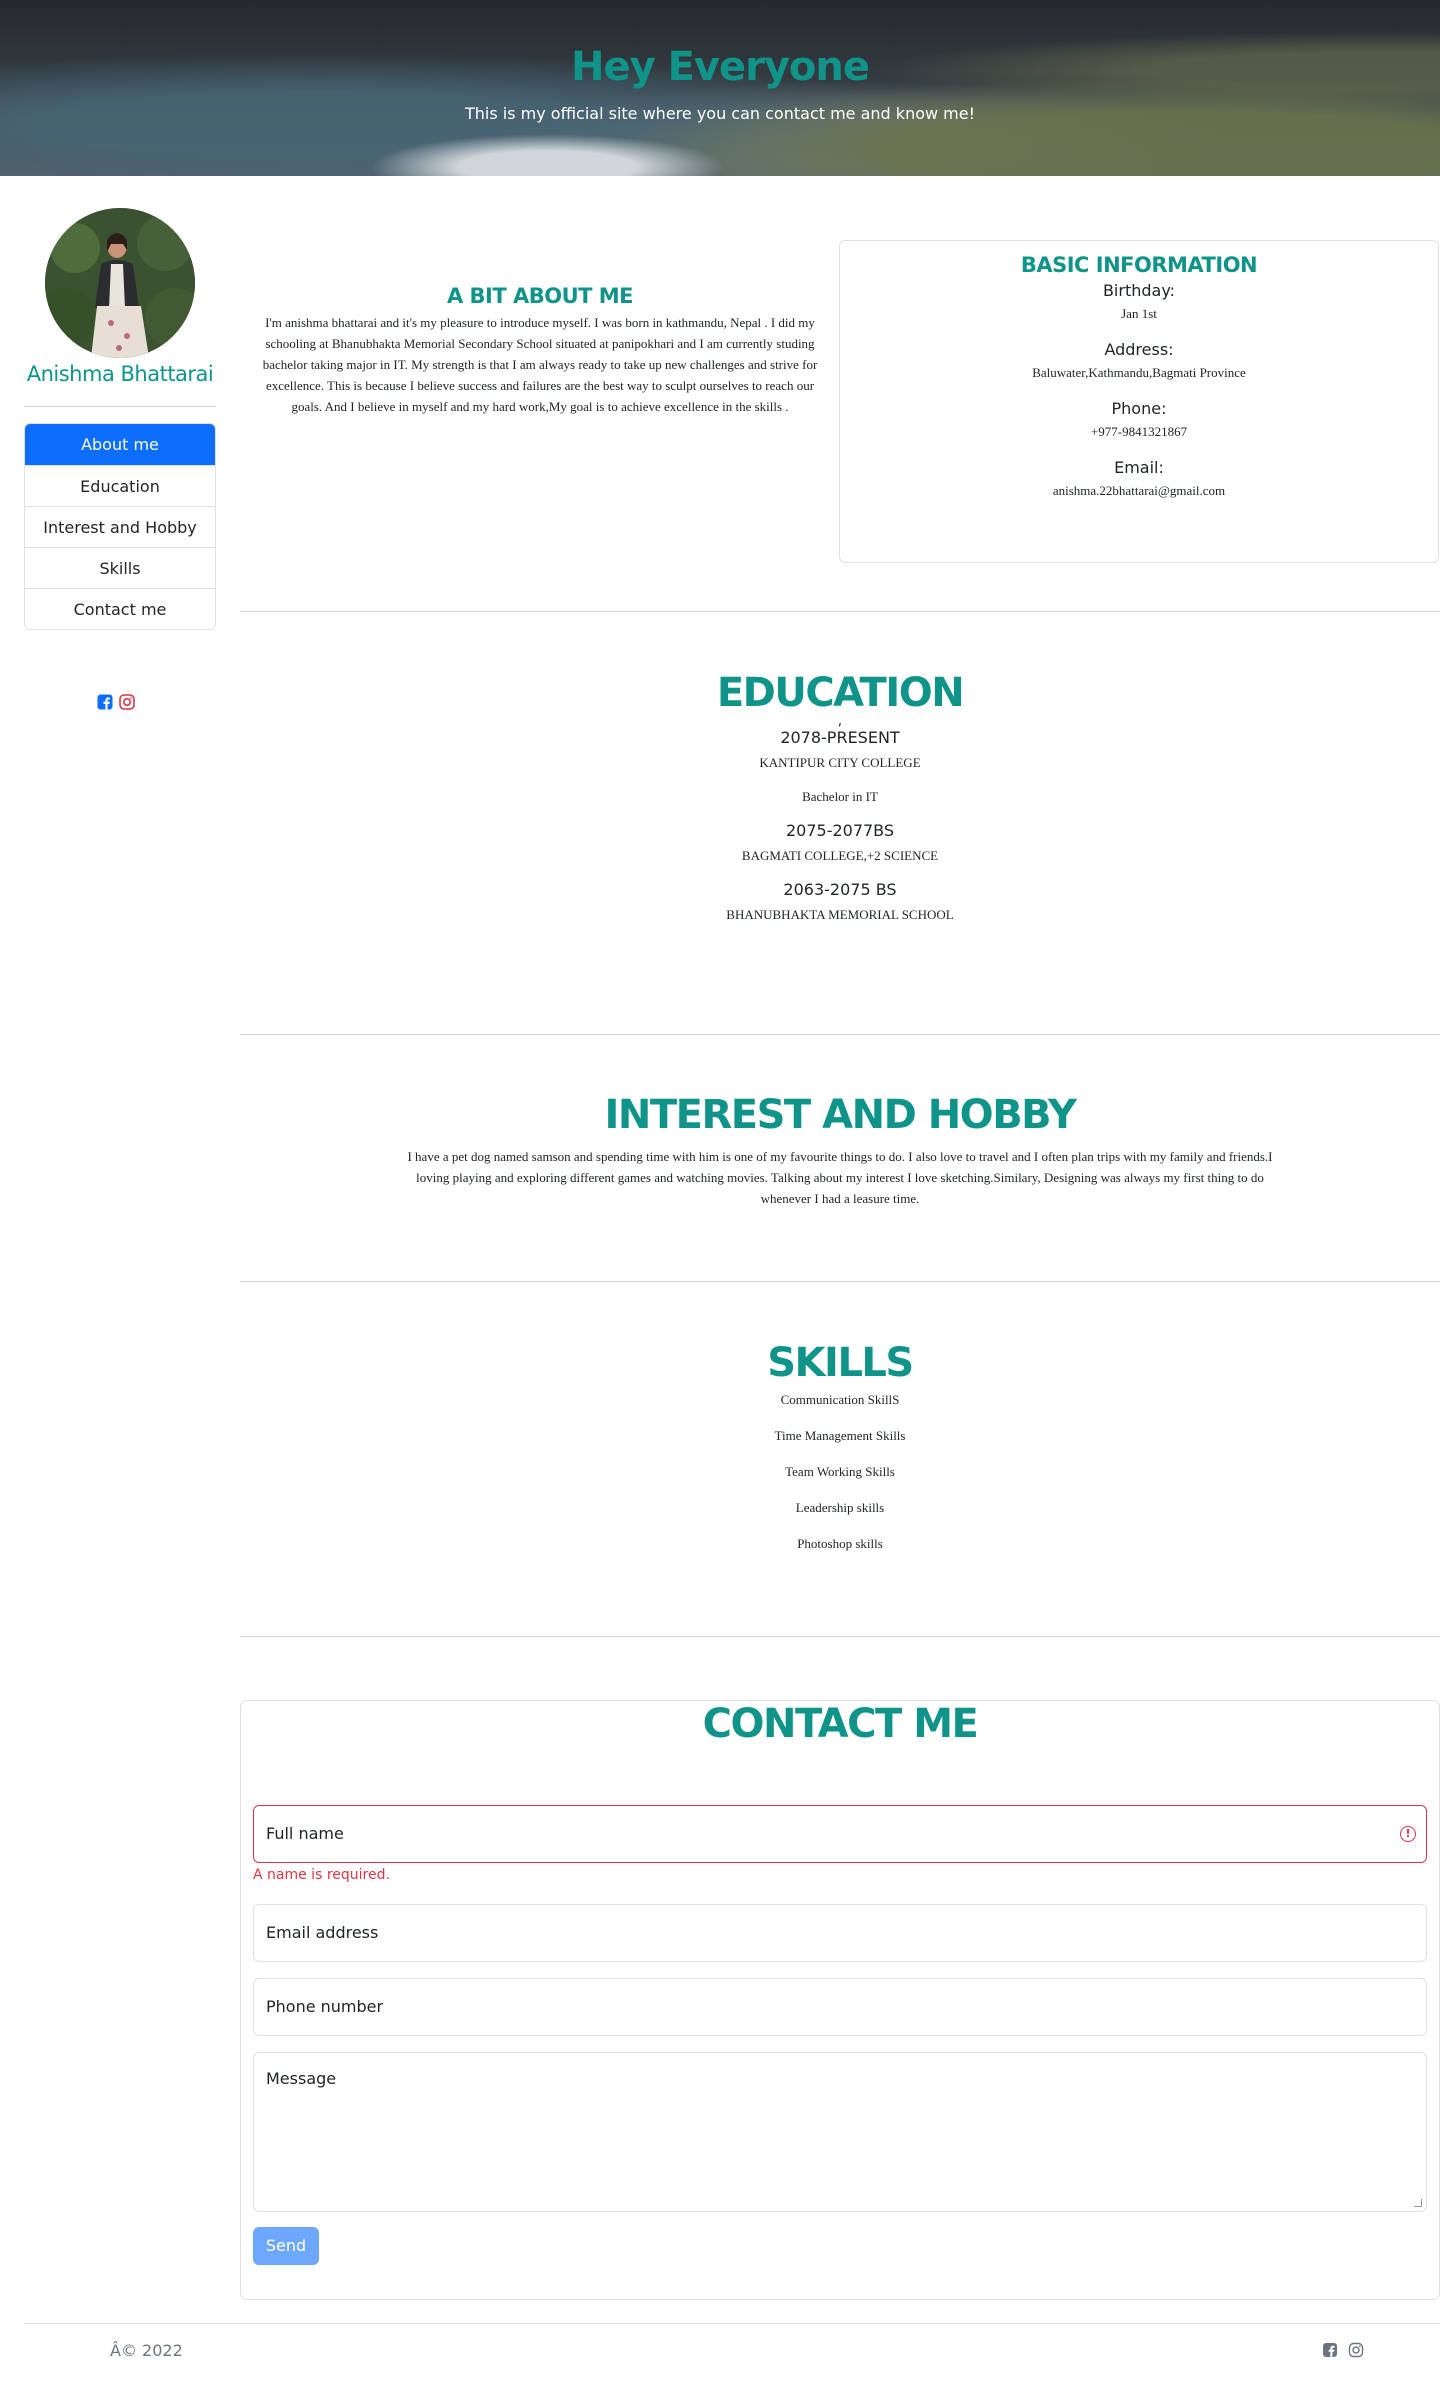 The height and width of the screenshot is (2404, 1440). Describe the element at coordinates (1139, 372) in the screenshot. I see `address-value: Baluwater,Kathmandu,Bagmati Province` at that location.